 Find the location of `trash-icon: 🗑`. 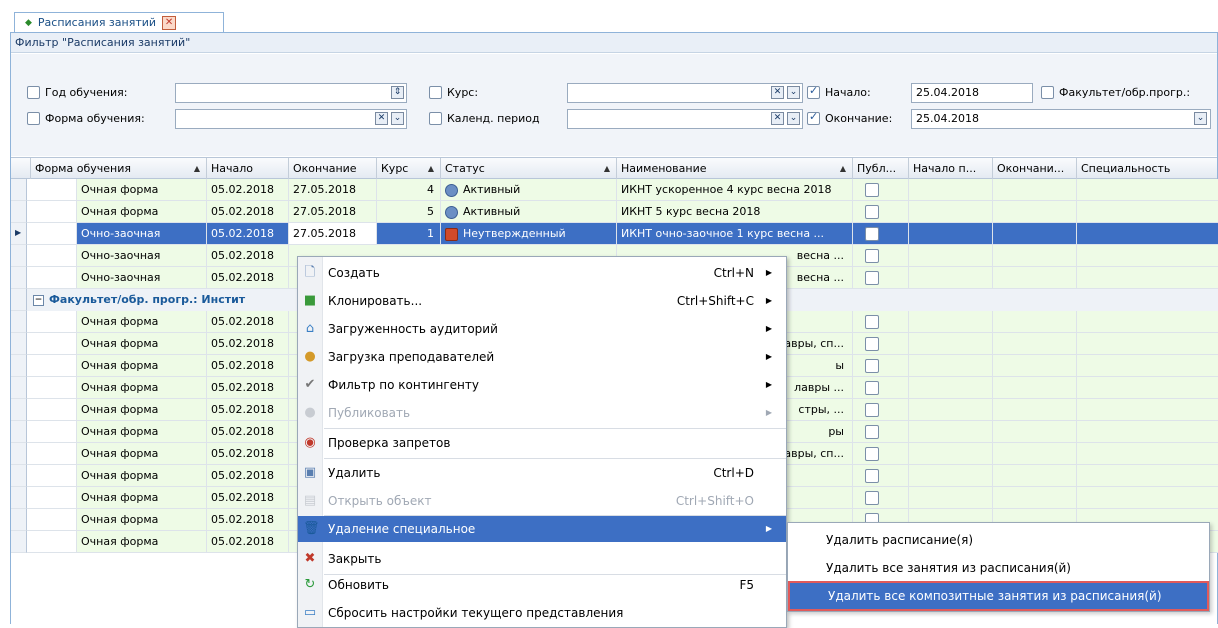

trash-icon: 🗑 is located at coordinates (311, 528).